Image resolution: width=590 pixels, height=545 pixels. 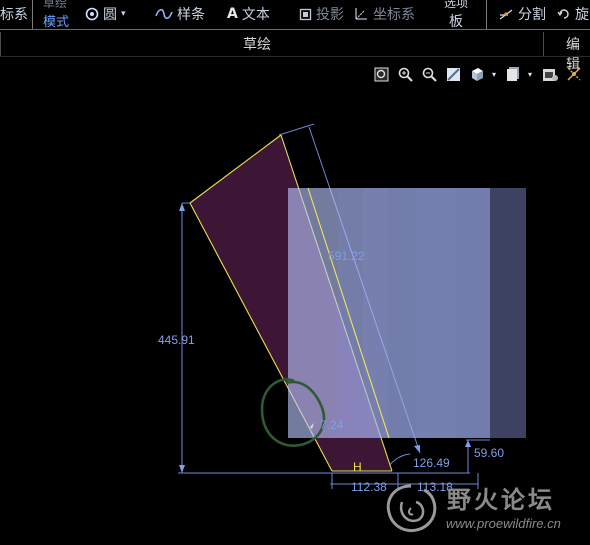 What do you see at coordinates (357, 467) in the screenshot?
I see `horizontal-constraint-label: H` at bounding box center [357, 467].